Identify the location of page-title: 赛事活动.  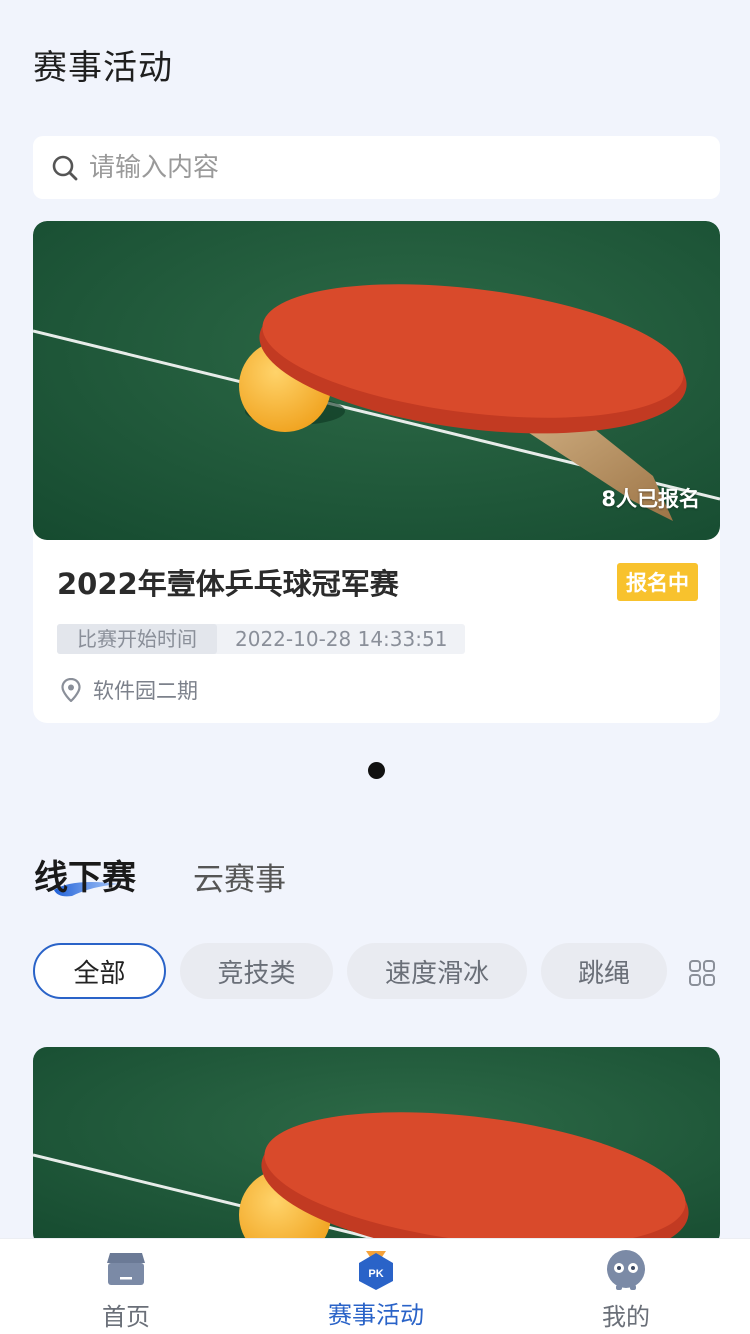
(103, 68).